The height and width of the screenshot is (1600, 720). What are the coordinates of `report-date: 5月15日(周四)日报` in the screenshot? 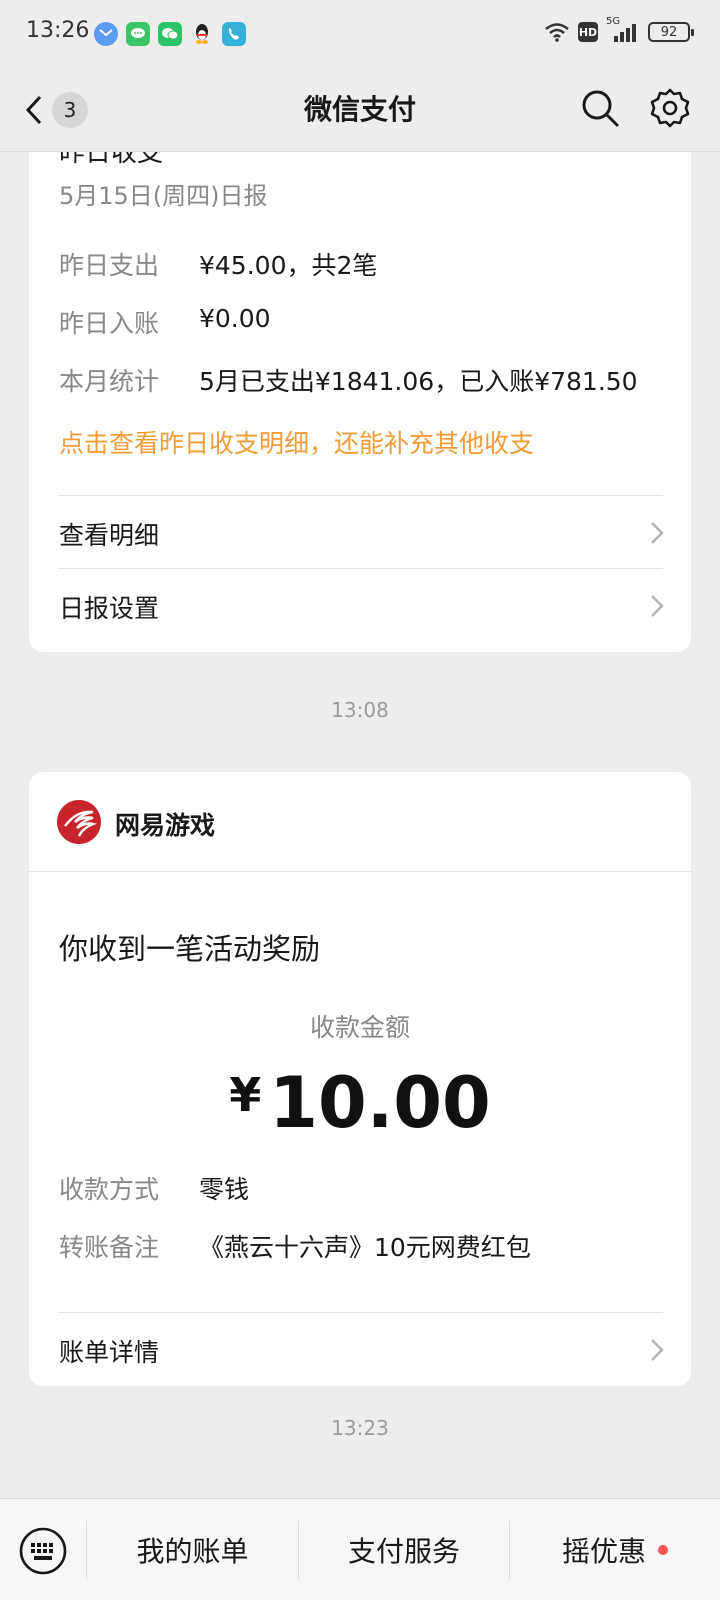 It's located at (163, 196).